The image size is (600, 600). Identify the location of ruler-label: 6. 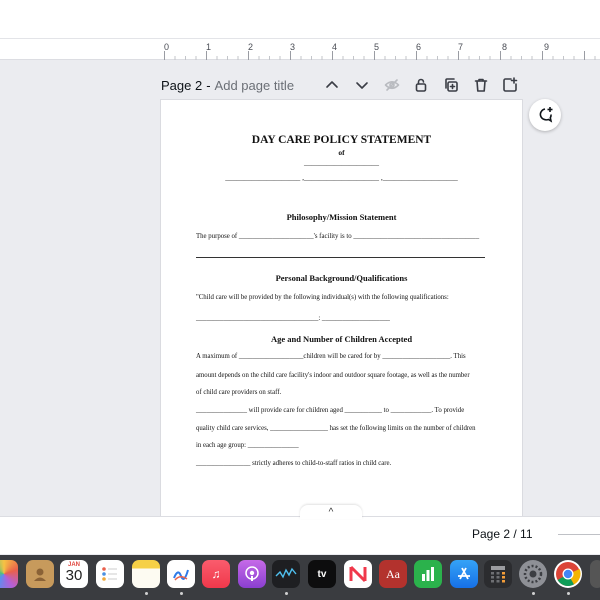
(419, 47).